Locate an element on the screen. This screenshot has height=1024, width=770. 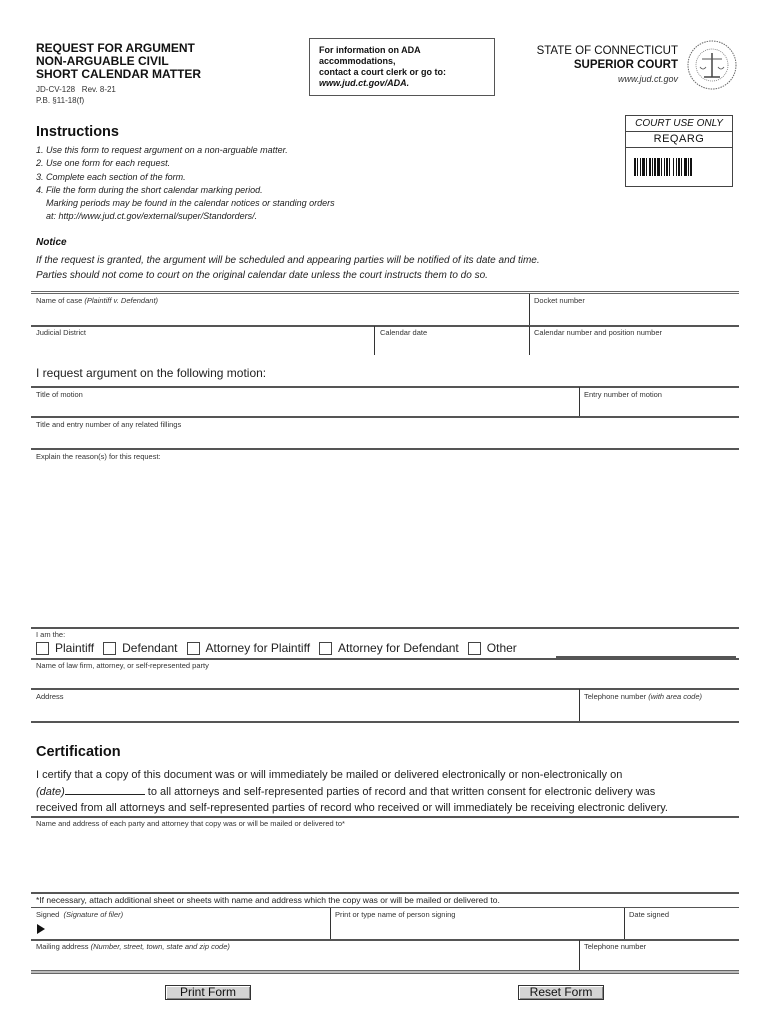
court-use-label: COURT USE ONLY is located at coordinates (679, 124).